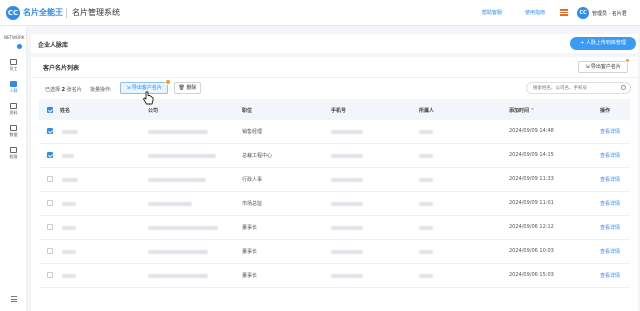 This screenshot has height=311, width=640. I want to click on time-cell: 2024/09/09 14:15, so click(531, 155).